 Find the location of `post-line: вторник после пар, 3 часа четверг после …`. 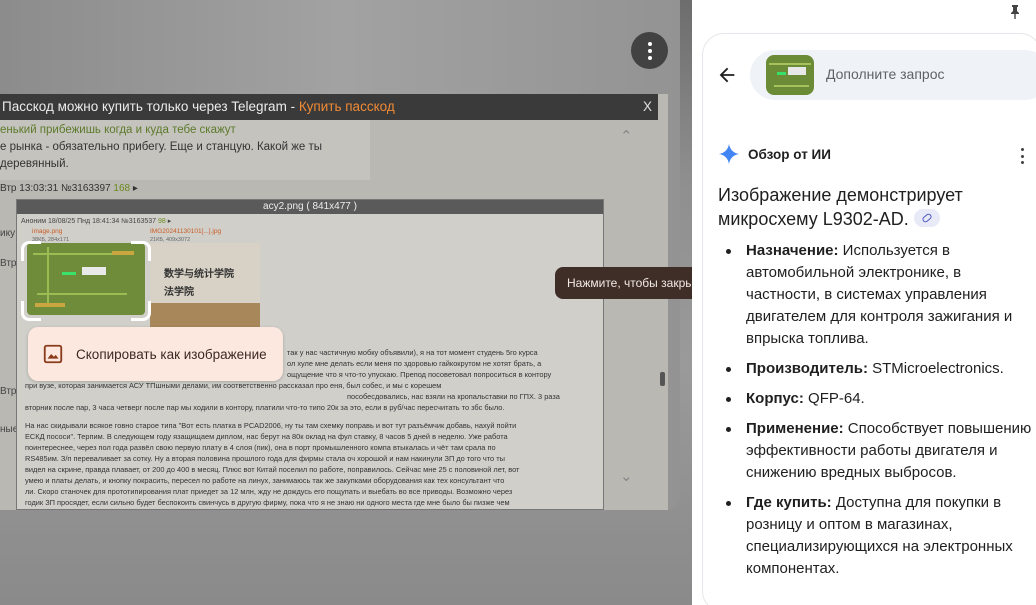

post-line: вторник после пар, 3 часа четверг после … is located at coordinates (265, 407).